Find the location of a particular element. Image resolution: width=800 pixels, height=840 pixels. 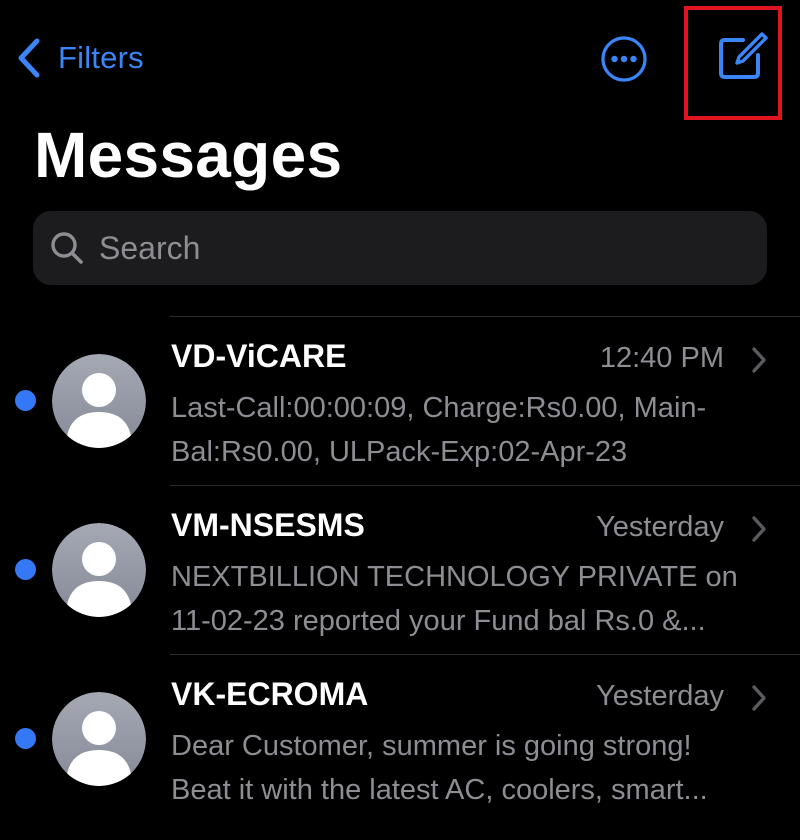

more-options-button is located at coordinates (624, 59).